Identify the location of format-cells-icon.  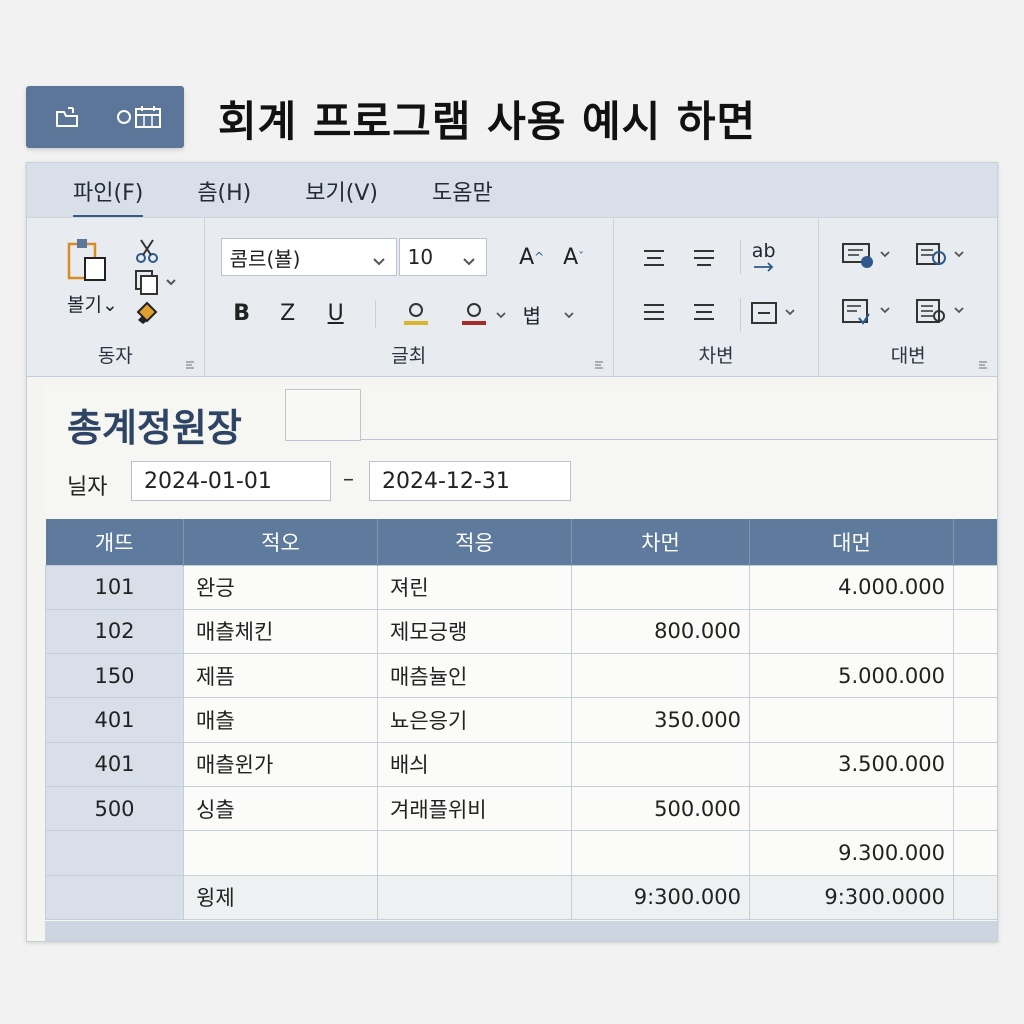
(869, 315).